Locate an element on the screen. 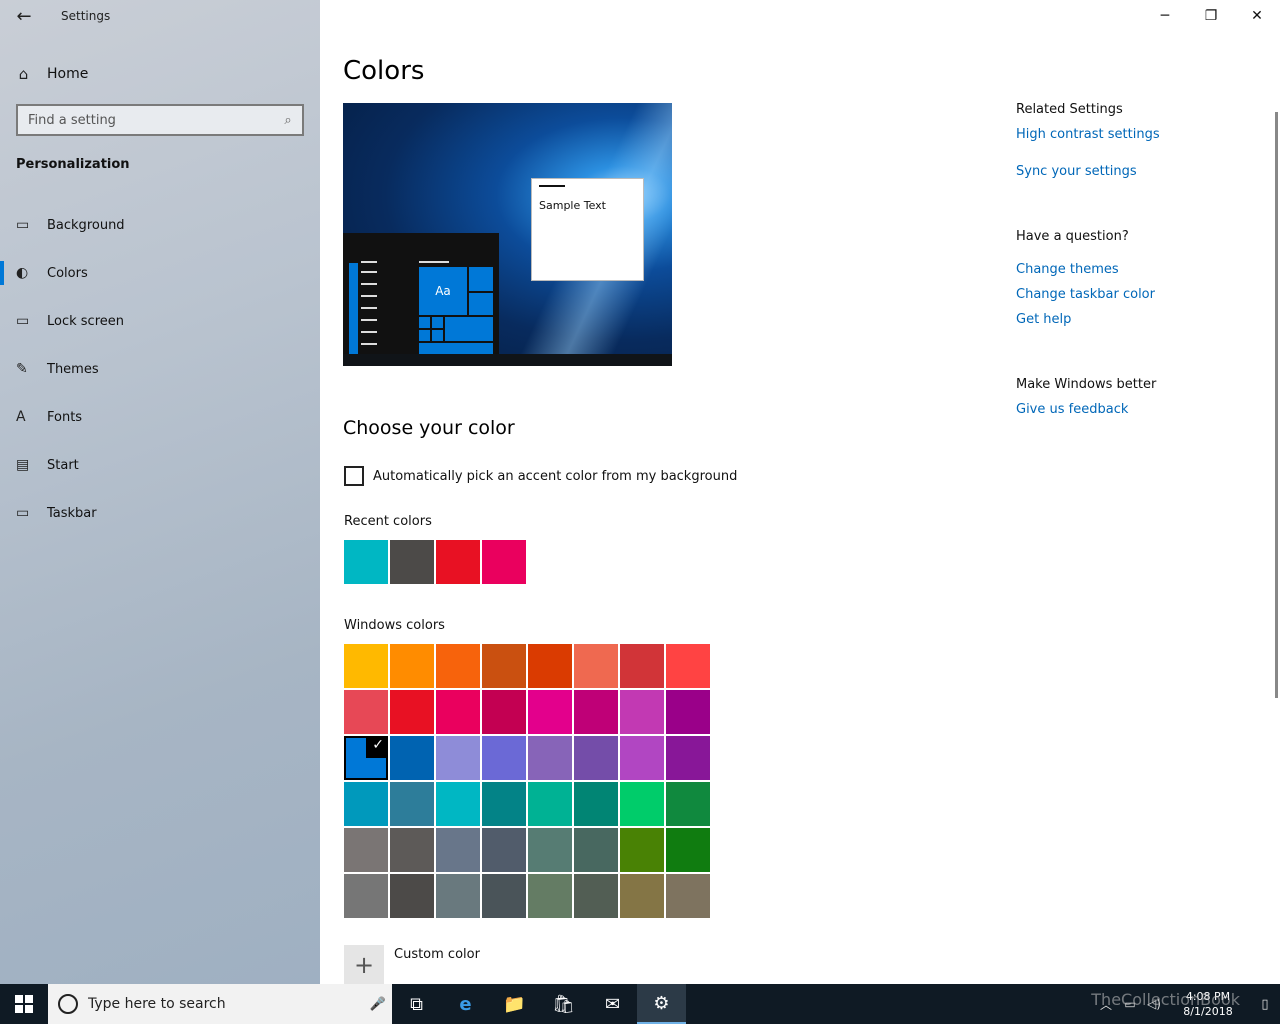 This screenshot has width=1280, height=1024. sync-settings-link: Sync your settings is located at coordinates (1136, 171).